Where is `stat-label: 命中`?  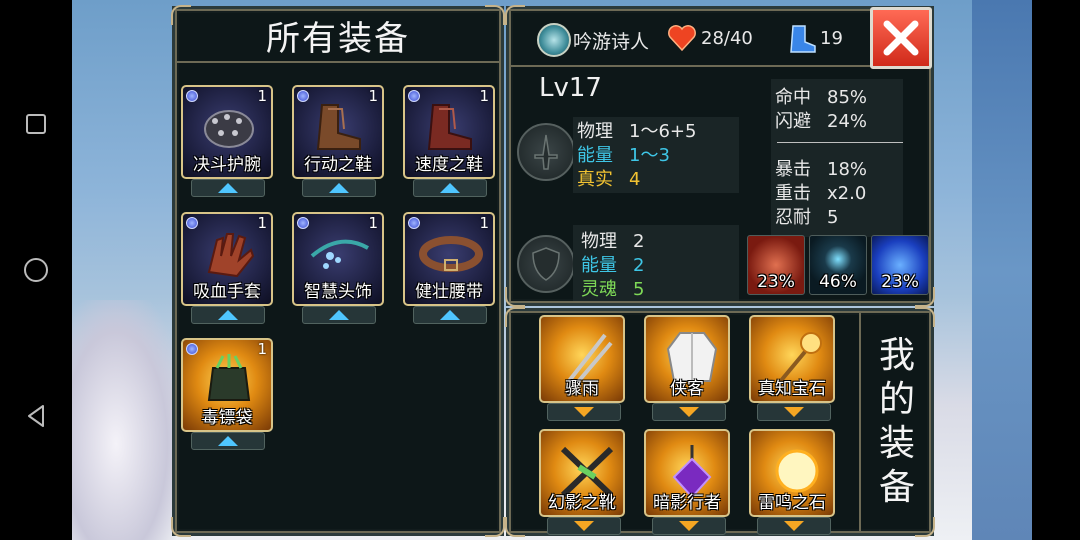 stat-label: 命中 is located at coordinates (793, 97).